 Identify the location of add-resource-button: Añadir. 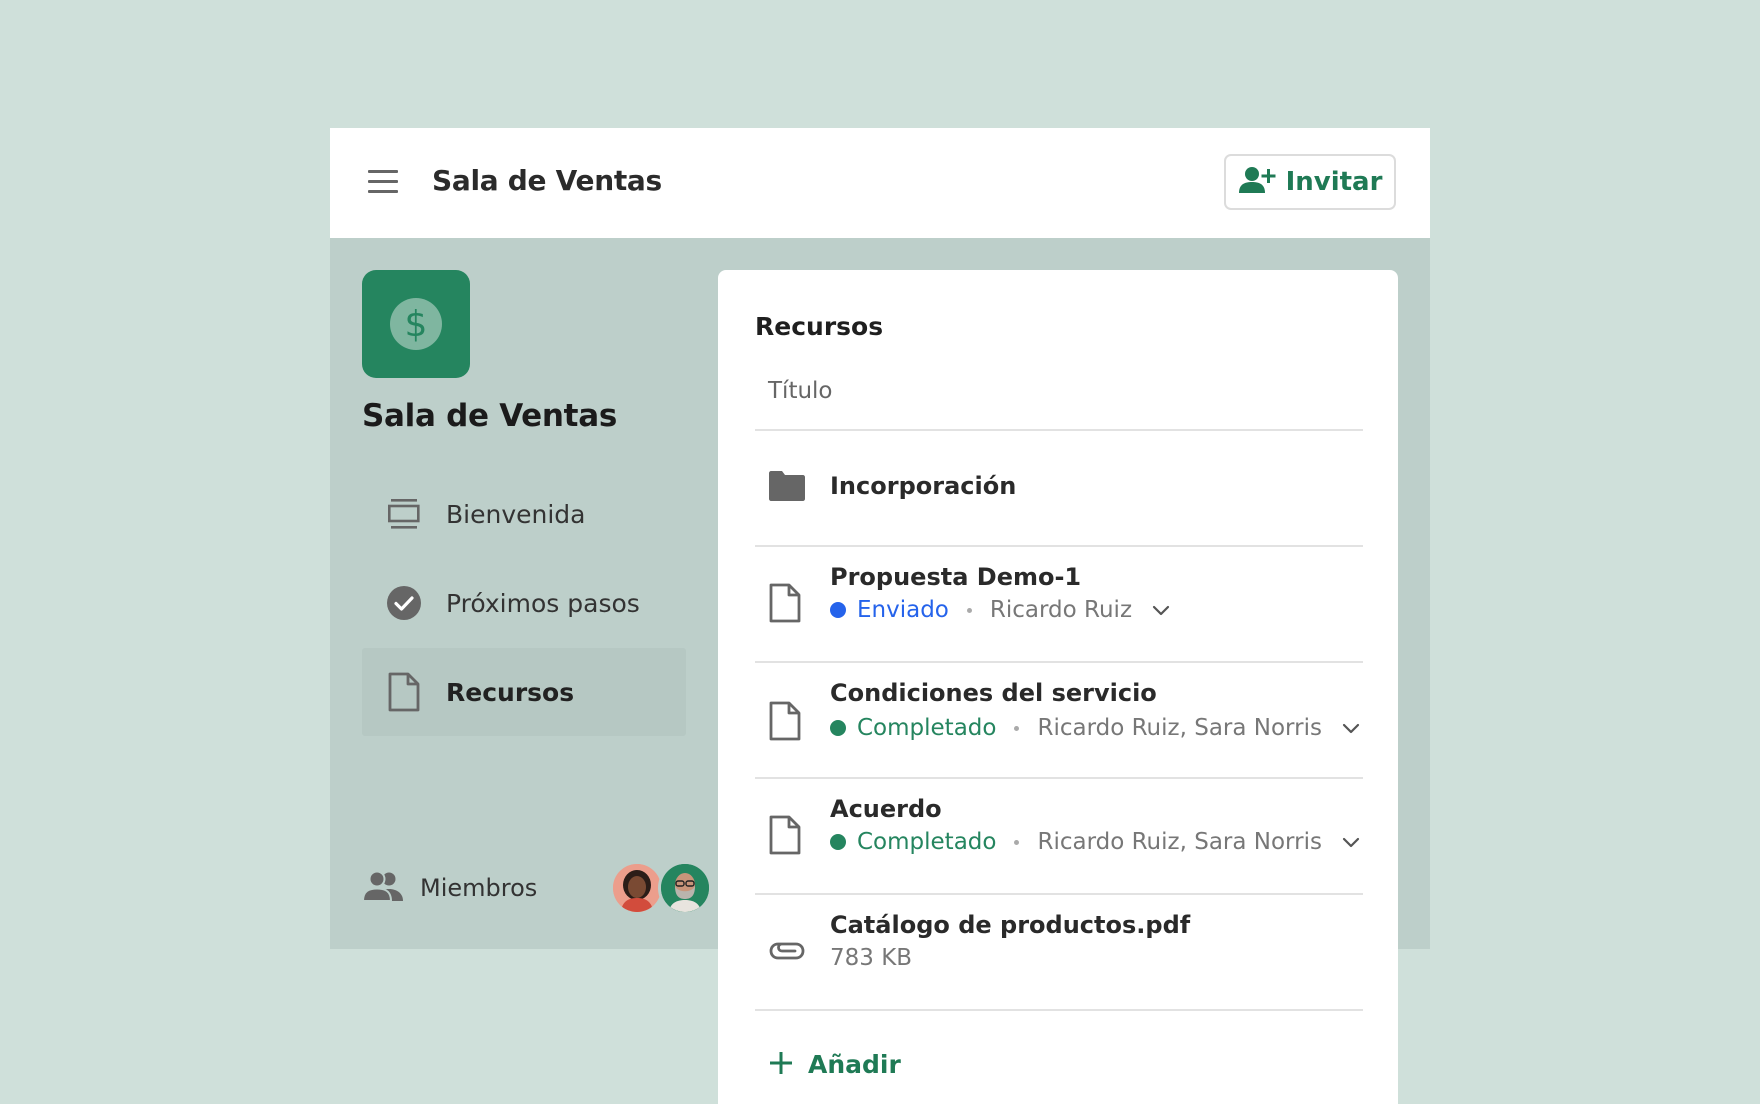
(835, 1064).